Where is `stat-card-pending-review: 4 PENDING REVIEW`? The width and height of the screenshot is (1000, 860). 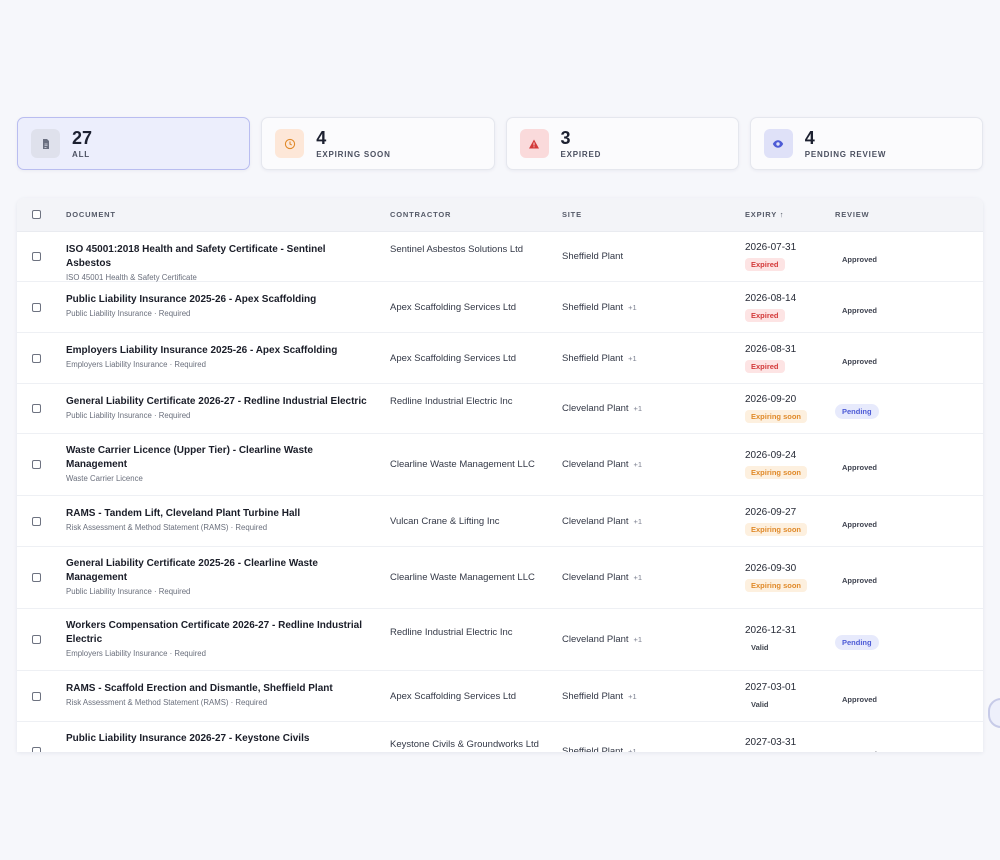
stat-card-pending-review: 4 PENDING REVIEW is located at coordinates (866, 143).